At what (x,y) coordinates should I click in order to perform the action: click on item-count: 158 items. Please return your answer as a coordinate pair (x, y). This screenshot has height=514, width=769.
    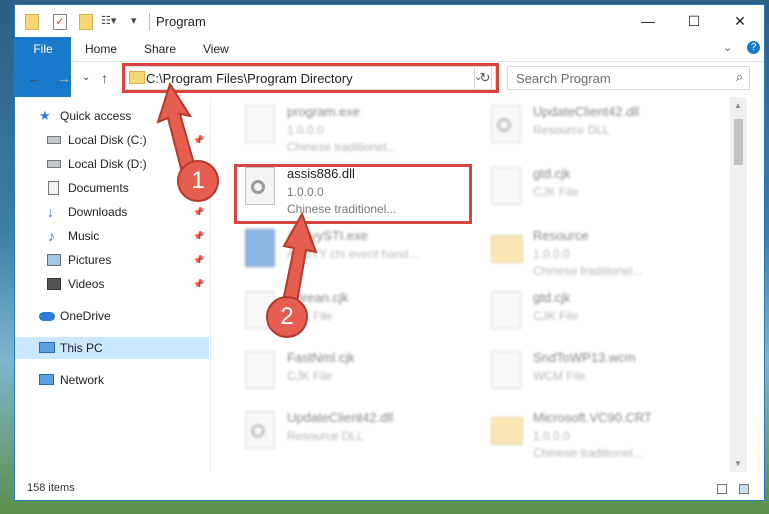
    Looking at the image, I should click on (51, 488).